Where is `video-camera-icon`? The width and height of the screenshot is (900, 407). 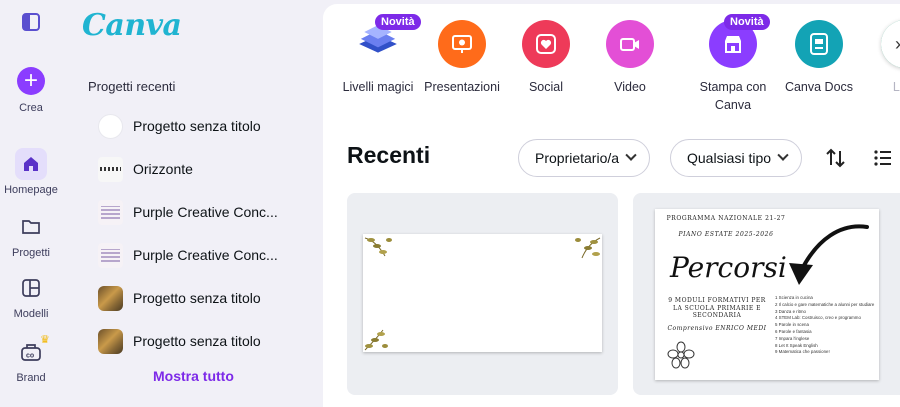 video-camera-icon is located at coordinates (630, 44).